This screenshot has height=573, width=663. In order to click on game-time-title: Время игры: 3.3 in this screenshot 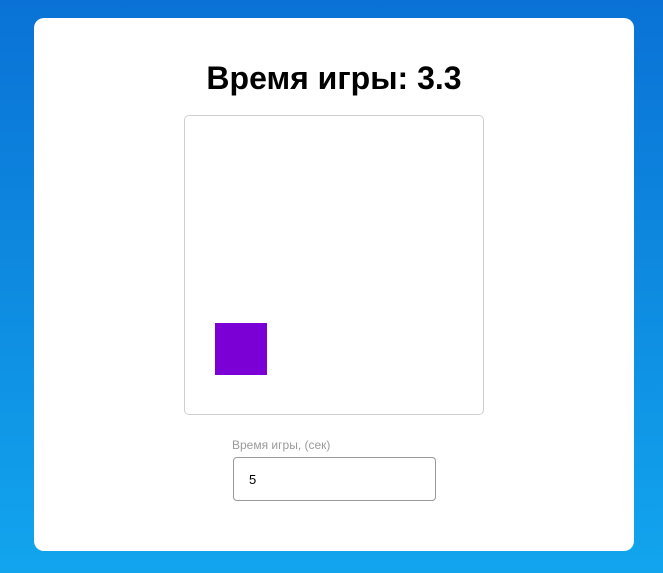, I will do `click(334, 78)`.